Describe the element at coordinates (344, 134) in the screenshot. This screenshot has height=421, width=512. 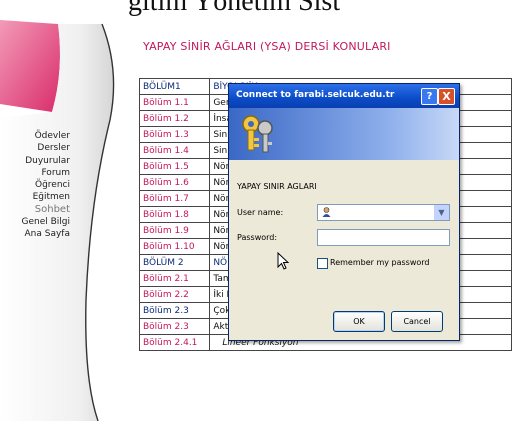
I see `dialog-banner` at that location.